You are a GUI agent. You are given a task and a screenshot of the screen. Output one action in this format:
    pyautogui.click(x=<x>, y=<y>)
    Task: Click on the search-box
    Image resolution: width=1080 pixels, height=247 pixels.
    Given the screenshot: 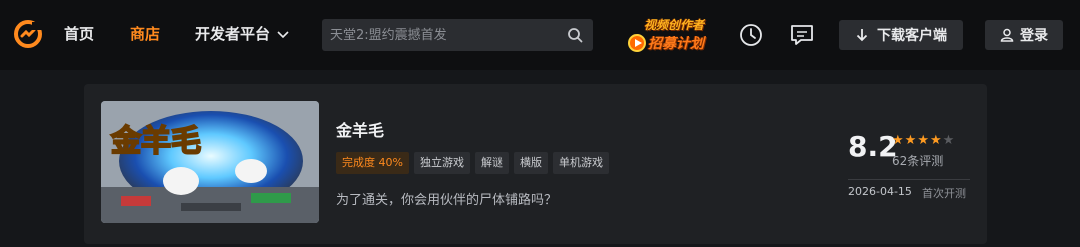 What is the action you would take?
    pyautogui.click(x=457, y=35)
    